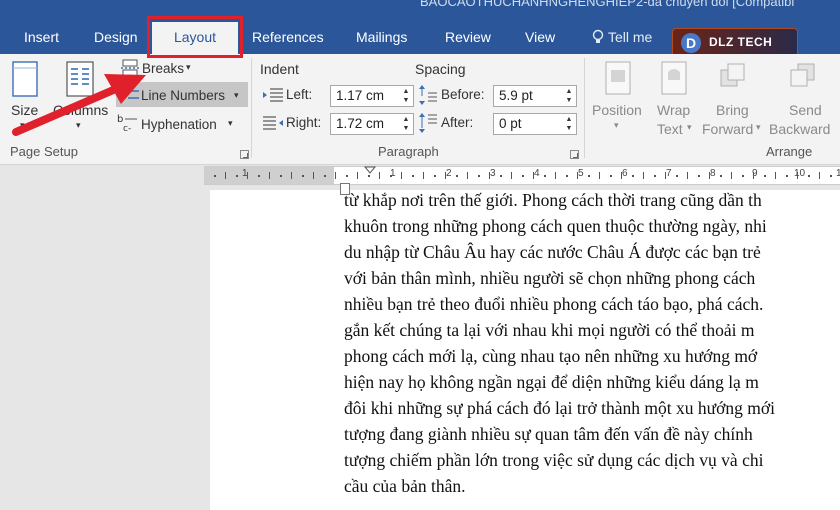  What do you see at coordinates (299, 94) in the screenshot?
I see `indent-left-label: Left:` at bounding box center [299, 94].